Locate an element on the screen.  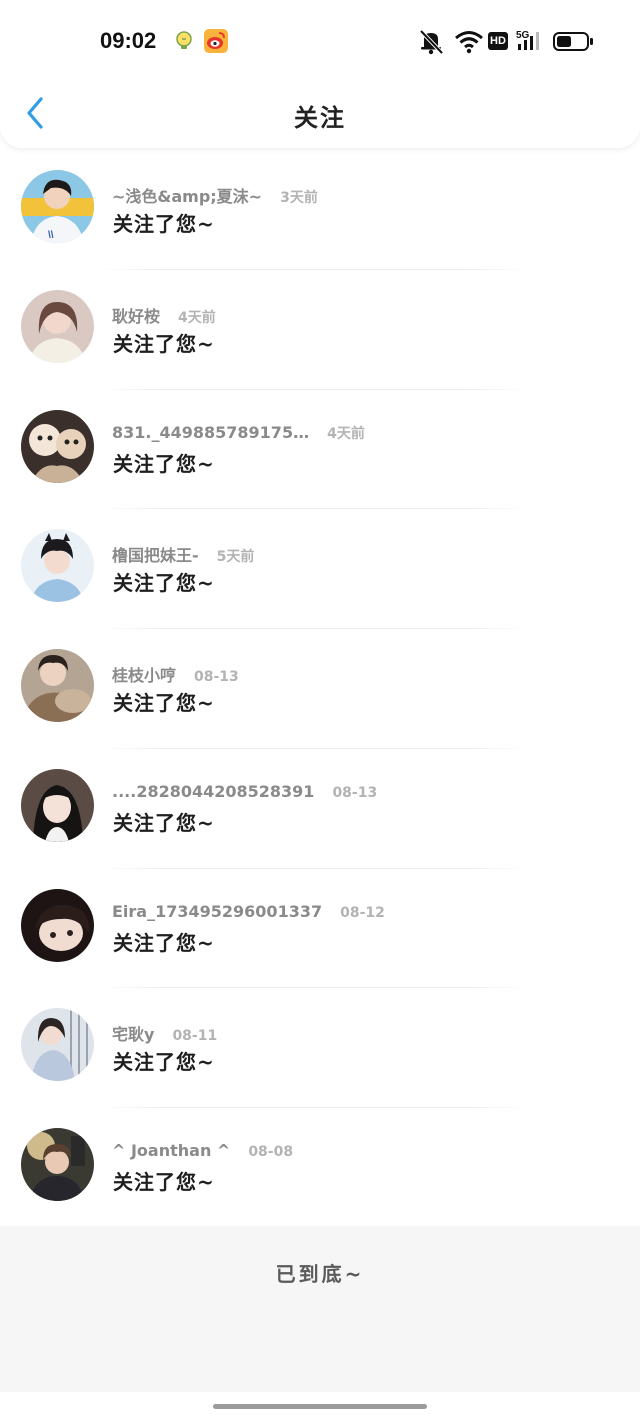
user-name: 桂枝小哼 is located at coordinates (144, 674).